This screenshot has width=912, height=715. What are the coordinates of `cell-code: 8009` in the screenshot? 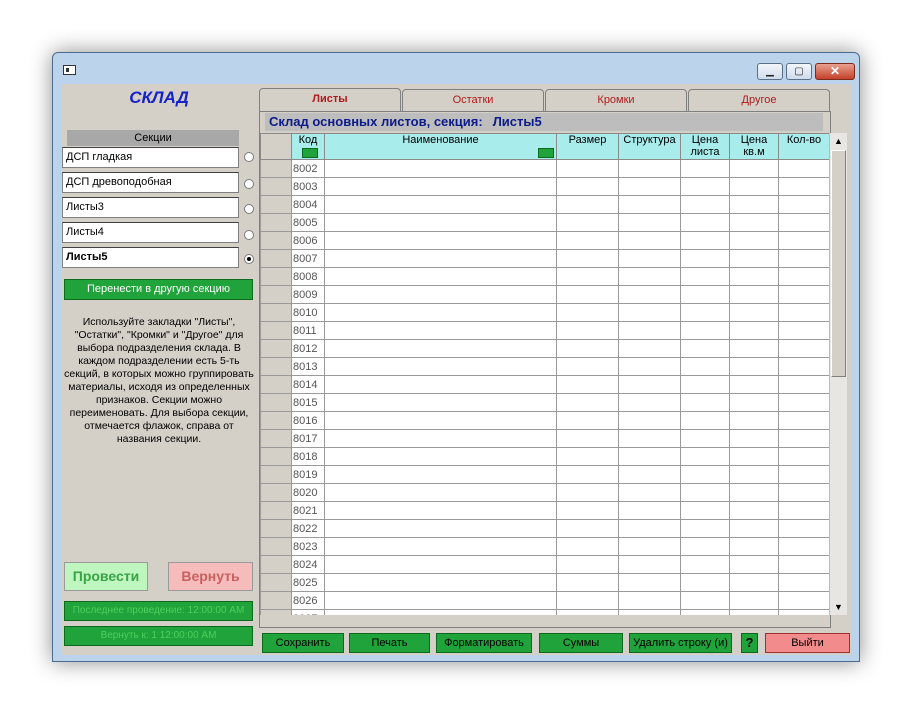 It's located at (308, 294).